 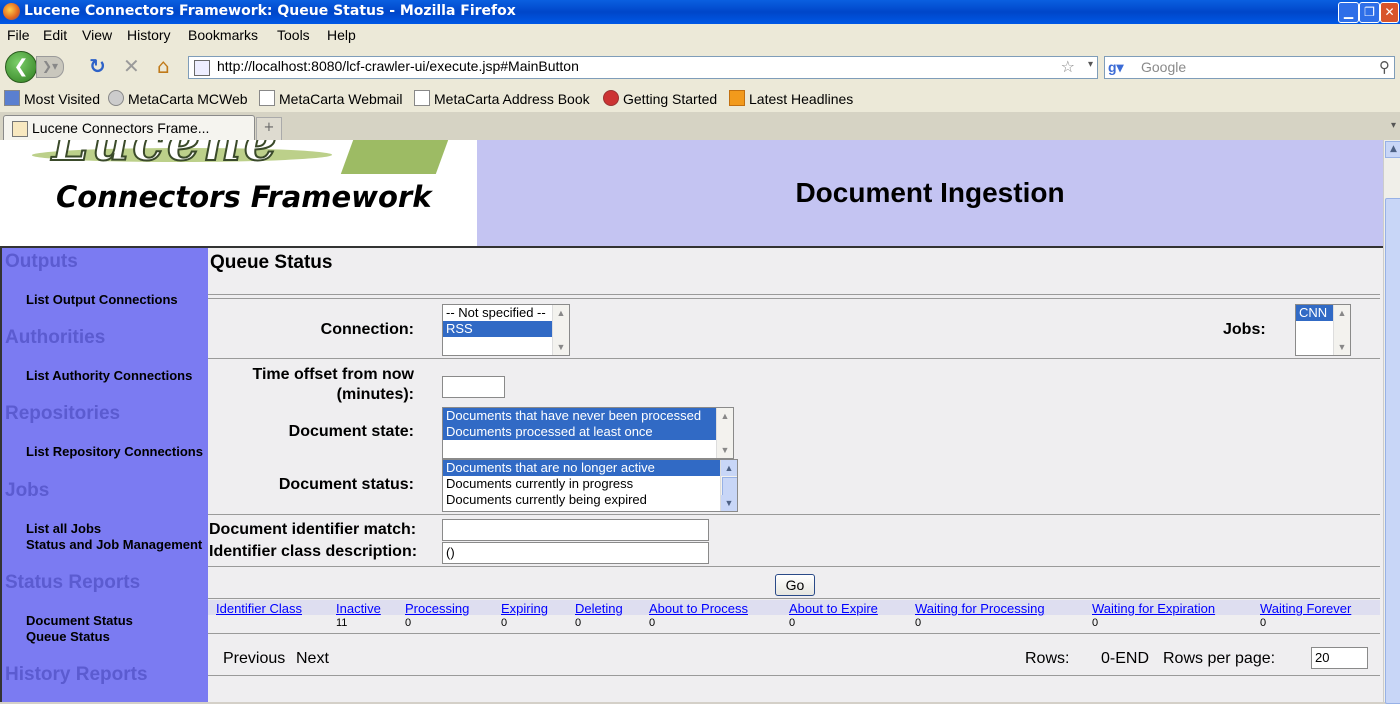 I want to click on bookmark-label: Latest Headlines, so click(x=801, y=99).